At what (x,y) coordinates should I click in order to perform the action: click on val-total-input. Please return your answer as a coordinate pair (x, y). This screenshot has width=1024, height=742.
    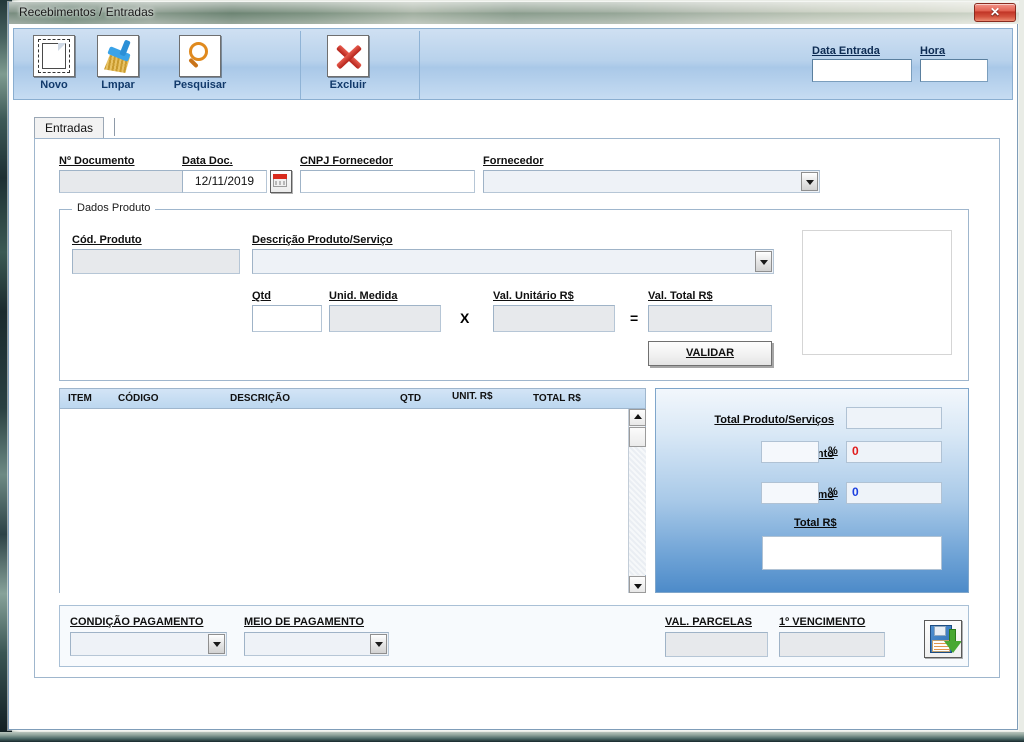
    Looking at the image, I should click on (710, 318).